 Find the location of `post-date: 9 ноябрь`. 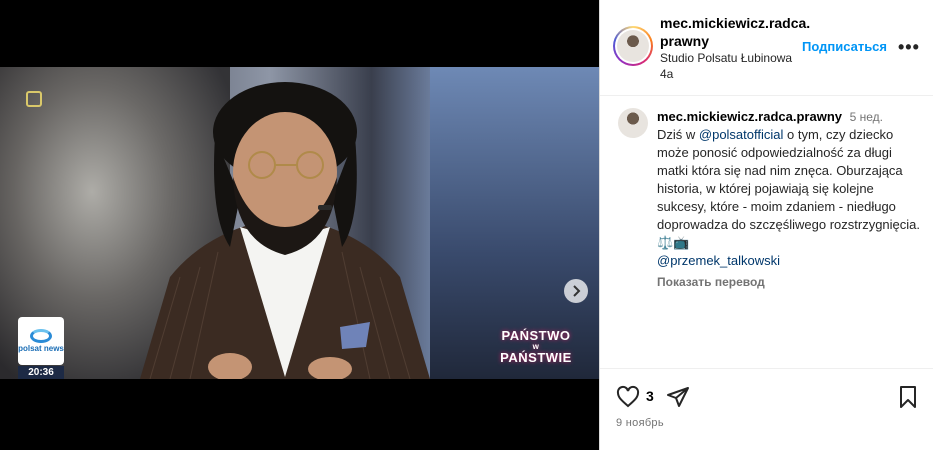

post-date: 9 ноябрь is located at coordinates (640, 423).